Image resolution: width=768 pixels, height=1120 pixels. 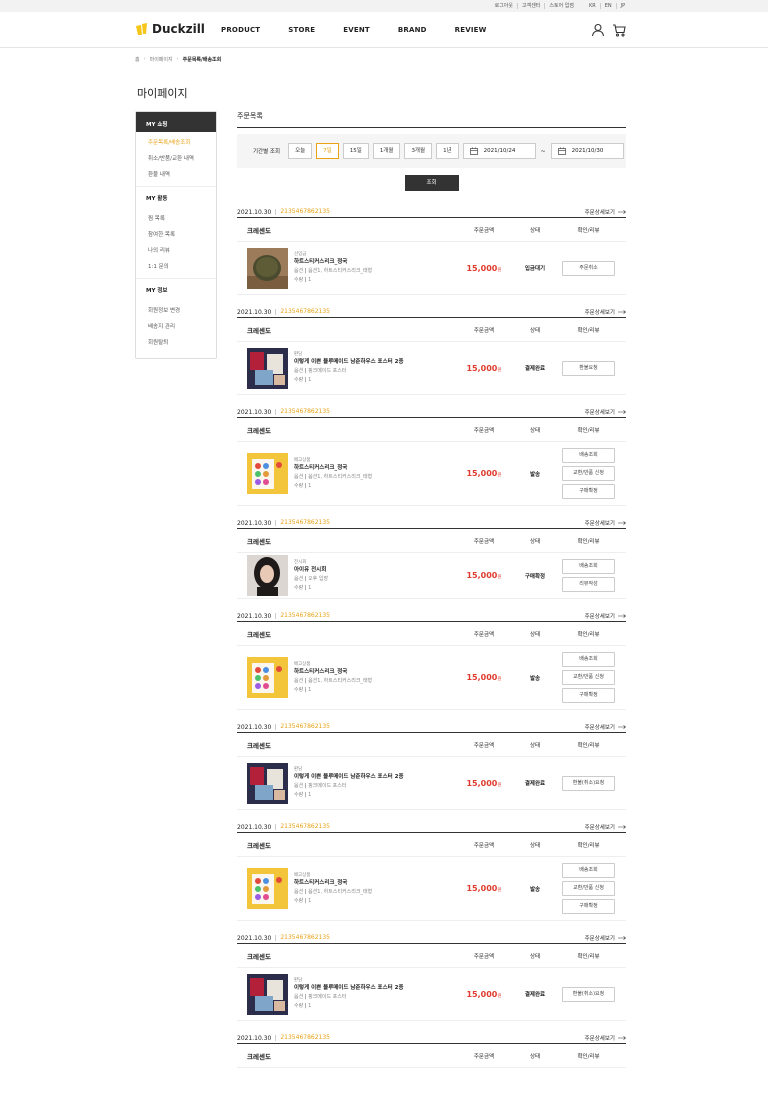 I want to click on order-action-button: 주문취소, so click(x=588, y=268).